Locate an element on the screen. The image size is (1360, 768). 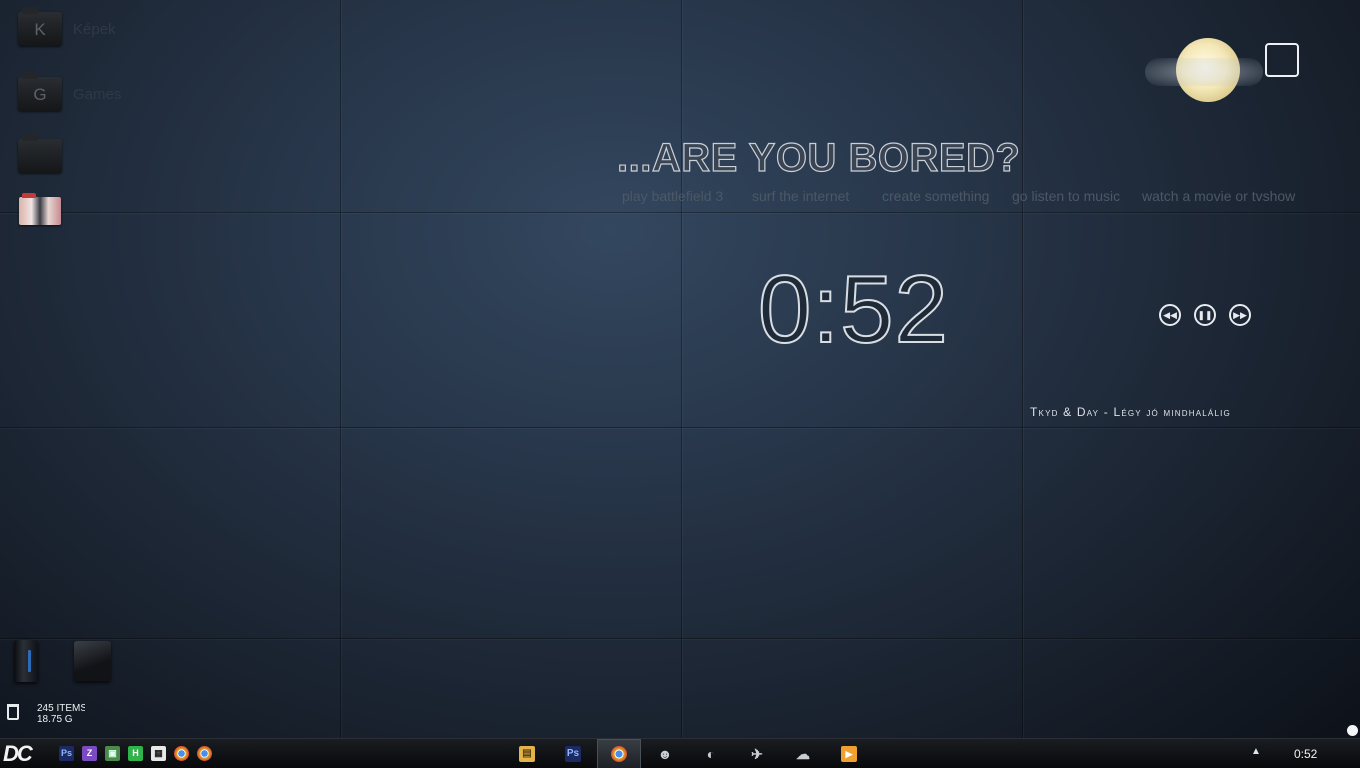
chrome-icon: ● is located at coordinates (619, 754).